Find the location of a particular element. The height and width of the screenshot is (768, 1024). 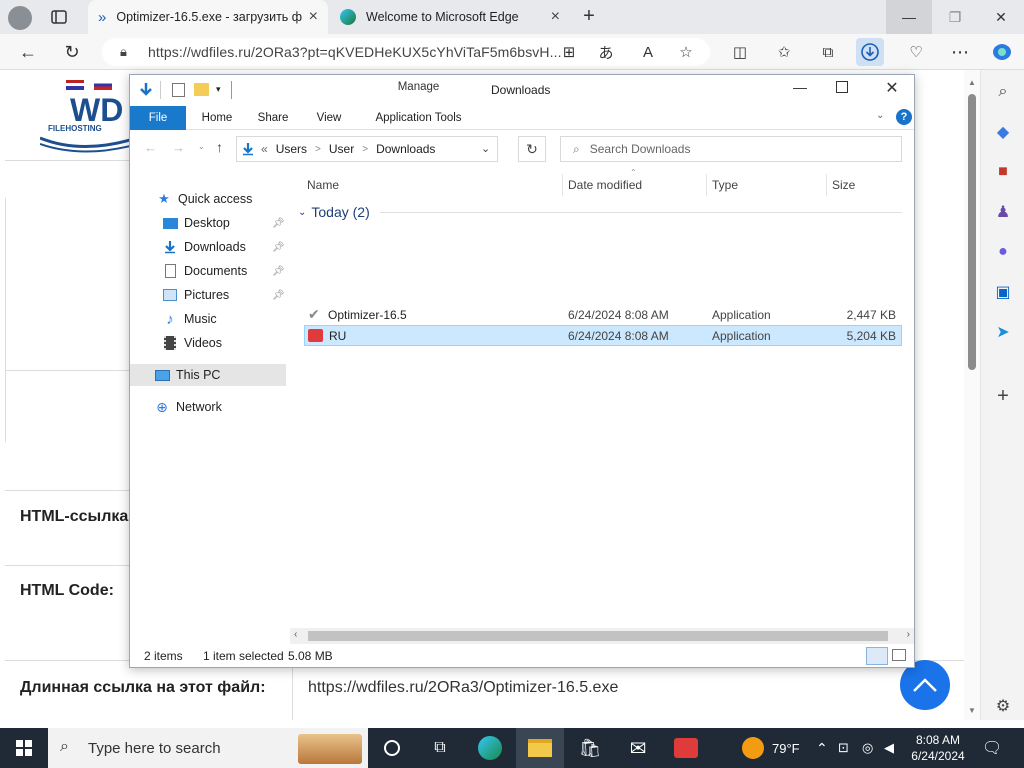

notifications-icon: 🗨︎ is located at coordinates (992, 748).